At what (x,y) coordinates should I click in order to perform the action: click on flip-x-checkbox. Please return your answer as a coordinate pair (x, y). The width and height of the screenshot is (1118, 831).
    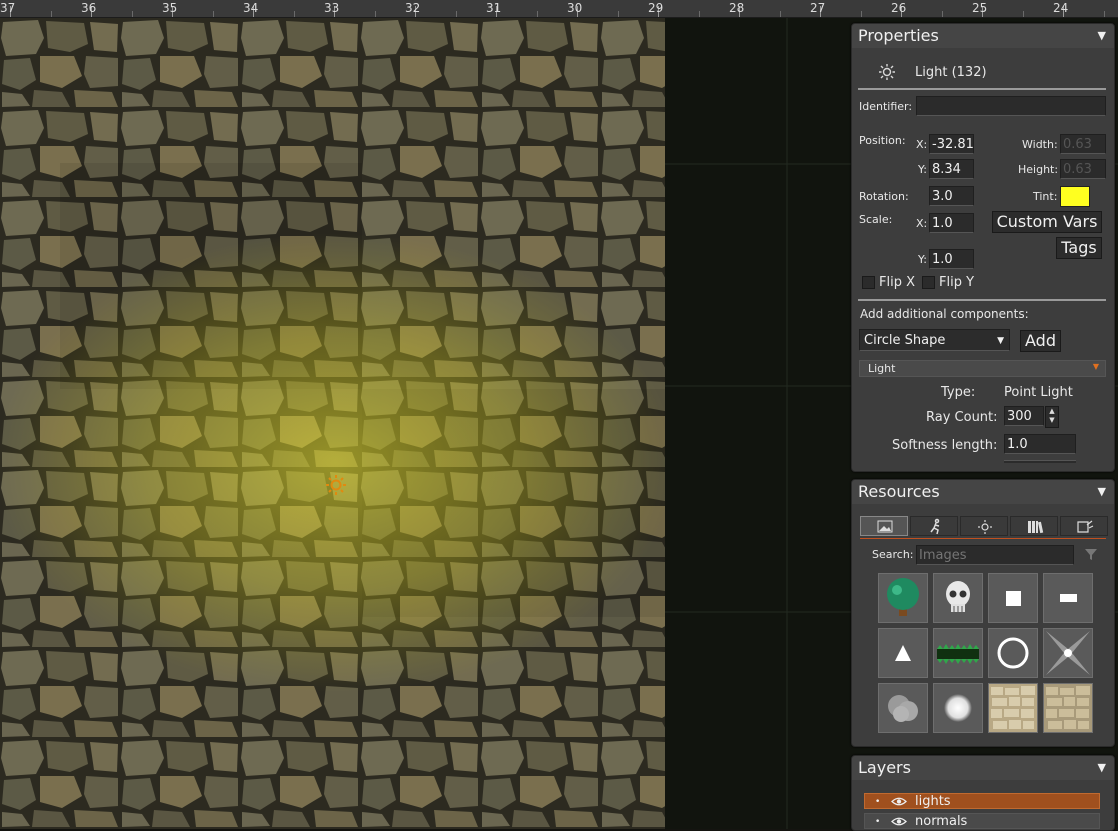
    Looking at the image, I should click on (868, 282).